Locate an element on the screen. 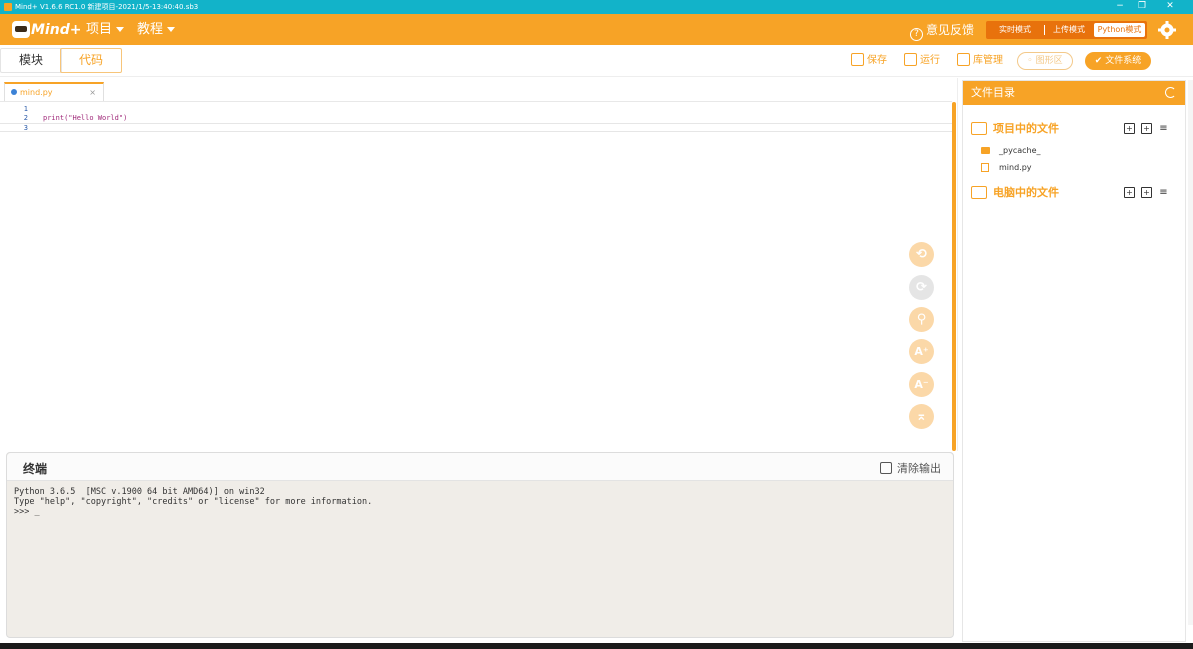  clear-output-label: 清除输出 is located at coordinates (919, 468).